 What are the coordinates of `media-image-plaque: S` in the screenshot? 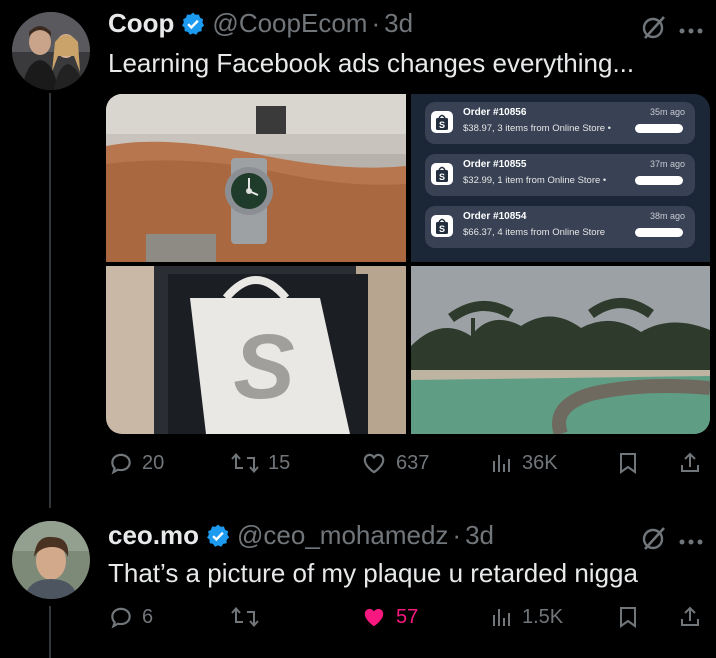 It's located at (256, 350).